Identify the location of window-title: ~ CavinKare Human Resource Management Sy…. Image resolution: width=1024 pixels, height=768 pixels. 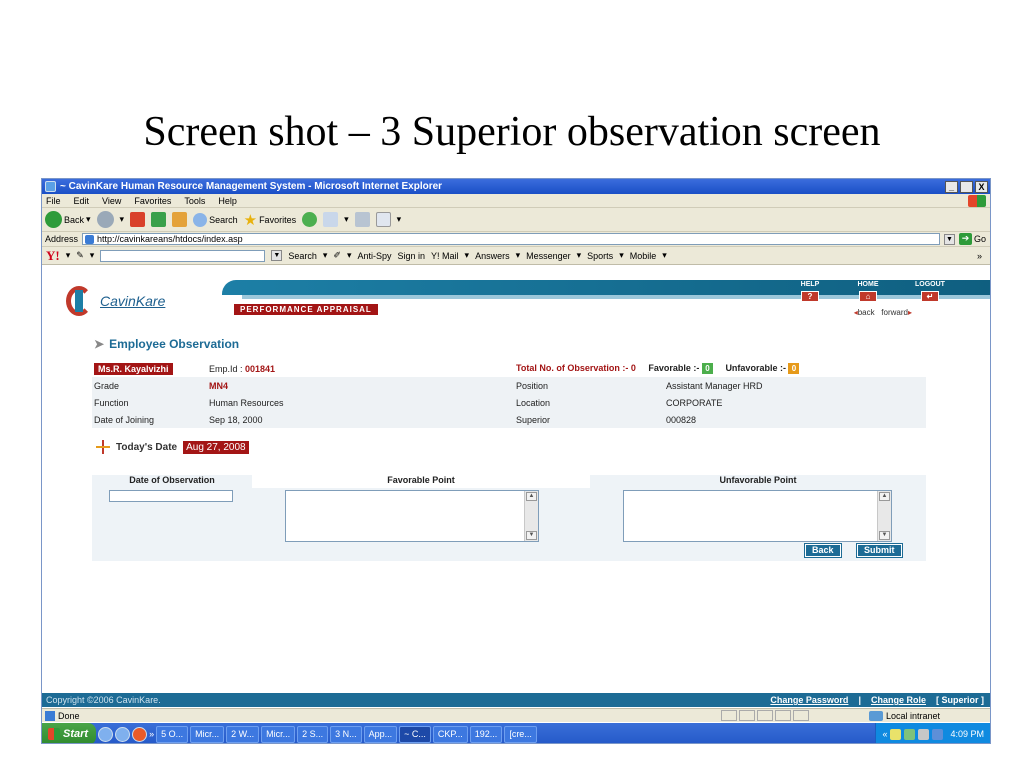
(251, 186).